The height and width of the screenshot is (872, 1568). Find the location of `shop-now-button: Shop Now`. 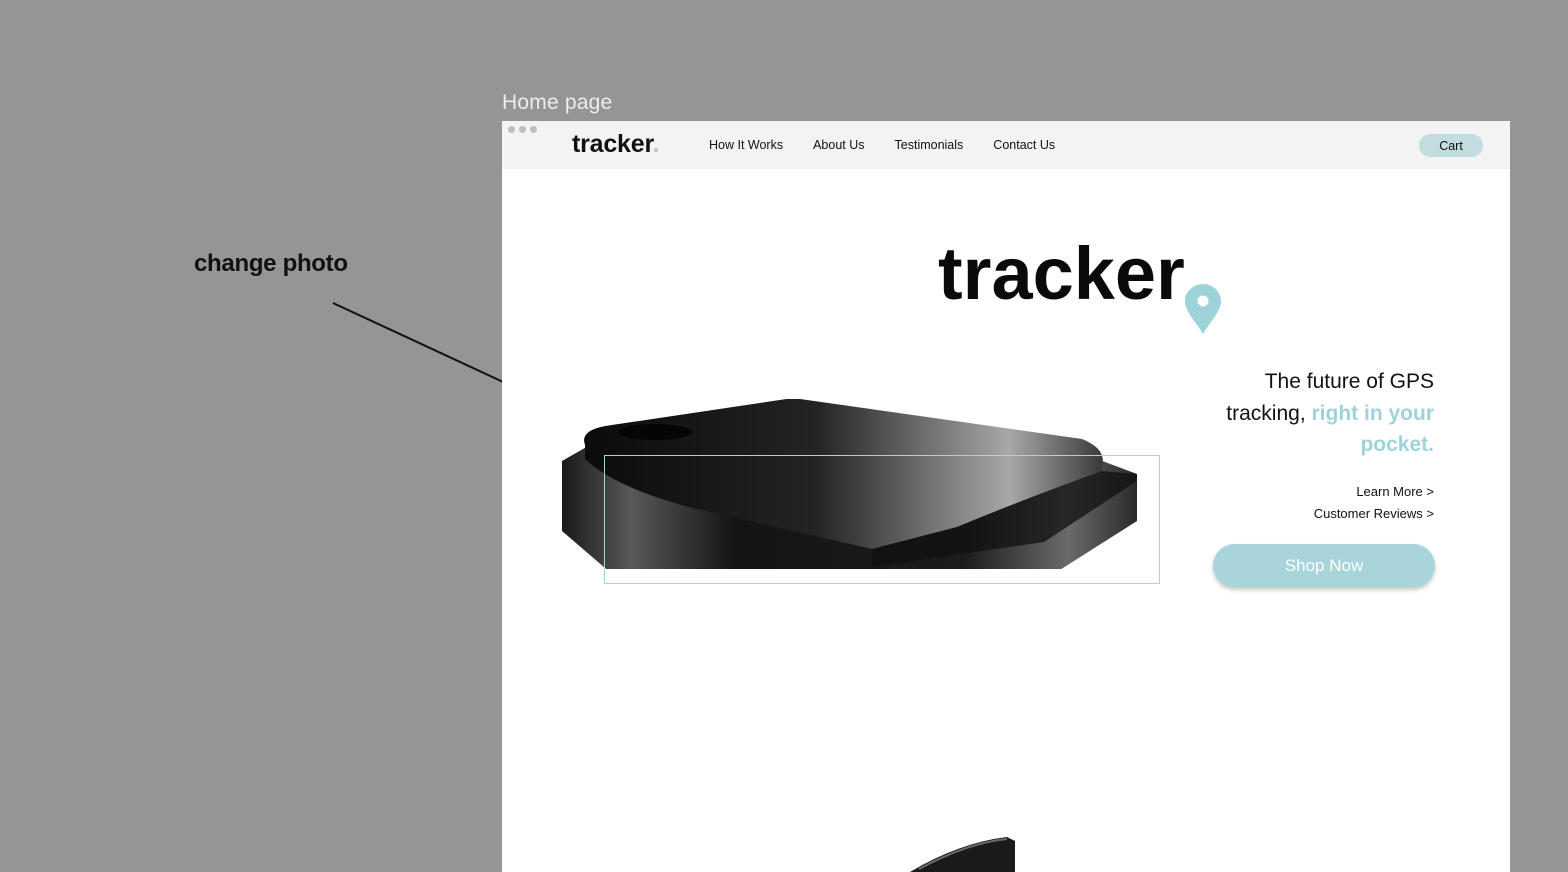

shop-now-button: Shop Now is located at coordinates (1324, 565).